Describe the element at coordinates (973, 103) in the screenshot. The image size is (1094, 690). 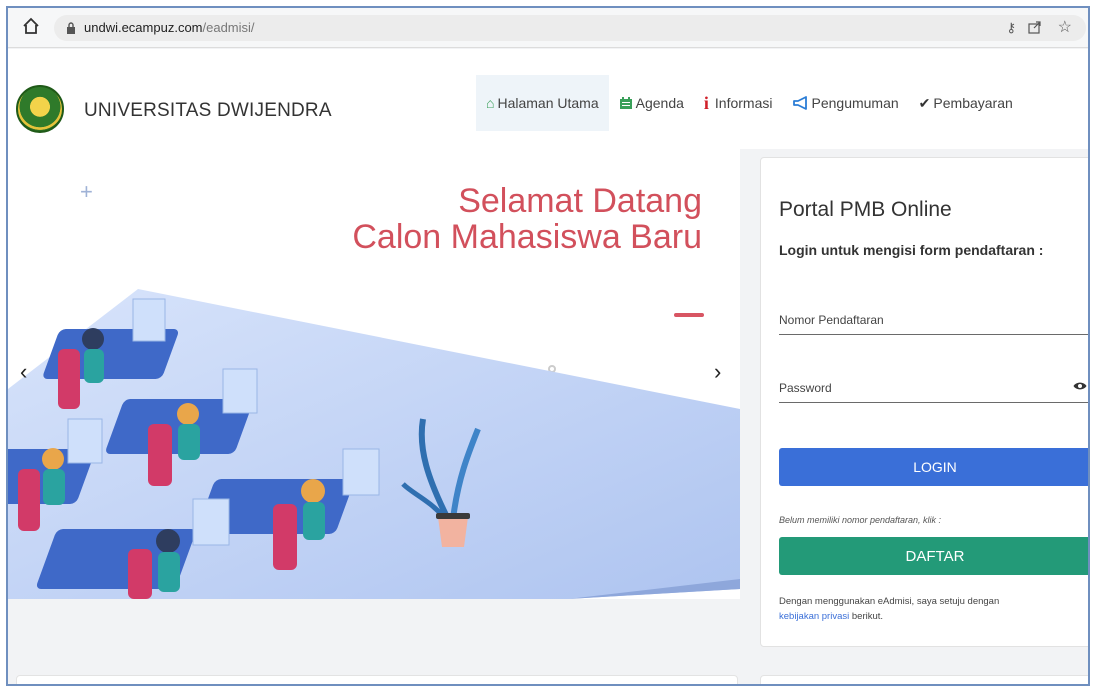
I see `nav-label: Pembayaran` at that location.